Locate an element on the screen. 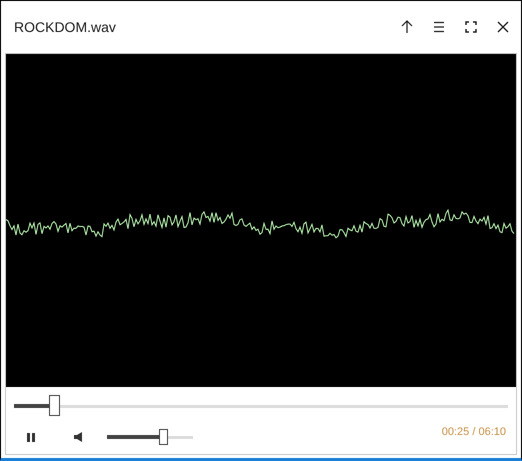 Image resolution: width=522 pixels, height=461 pixels. speaker-icon is located at coordinates (78, 437).